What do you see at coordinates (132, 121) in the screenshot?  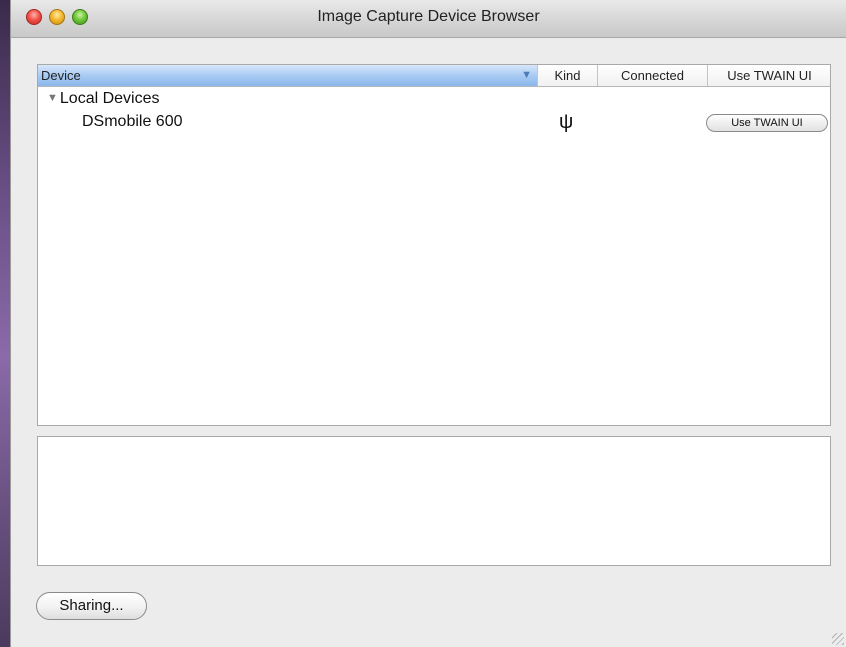 I see `device-name: DSmobile 600` at bounding box center [132, 121].